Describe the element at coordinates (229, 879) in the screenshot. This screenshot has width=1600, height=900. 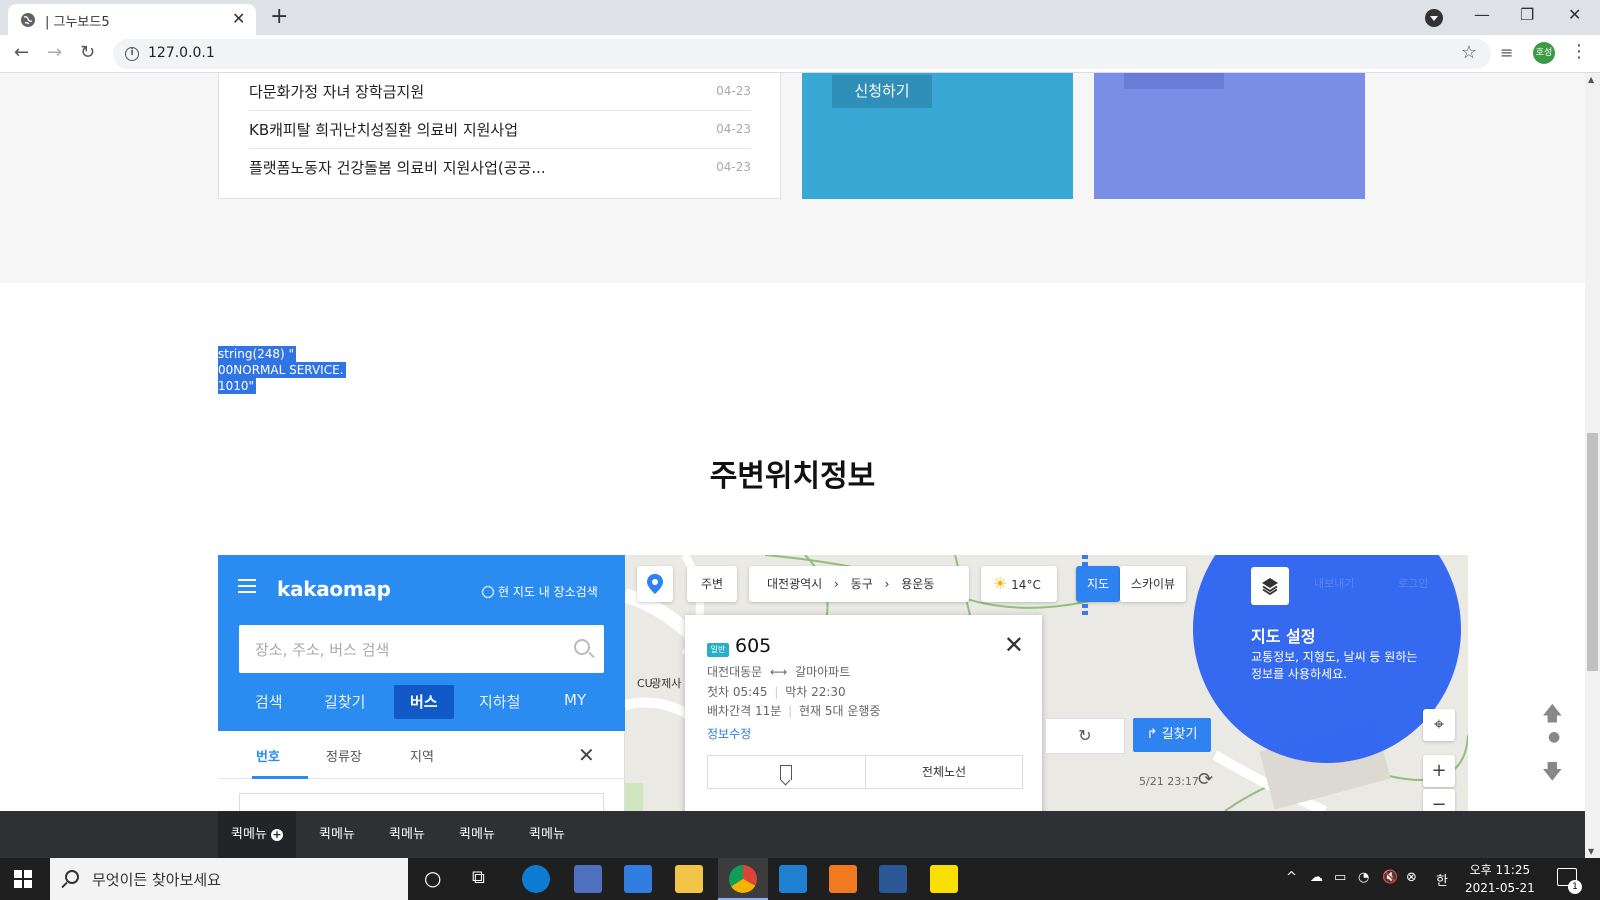
I see `taskbar-search-input: 무엇이든 찾아보세요` at that location.